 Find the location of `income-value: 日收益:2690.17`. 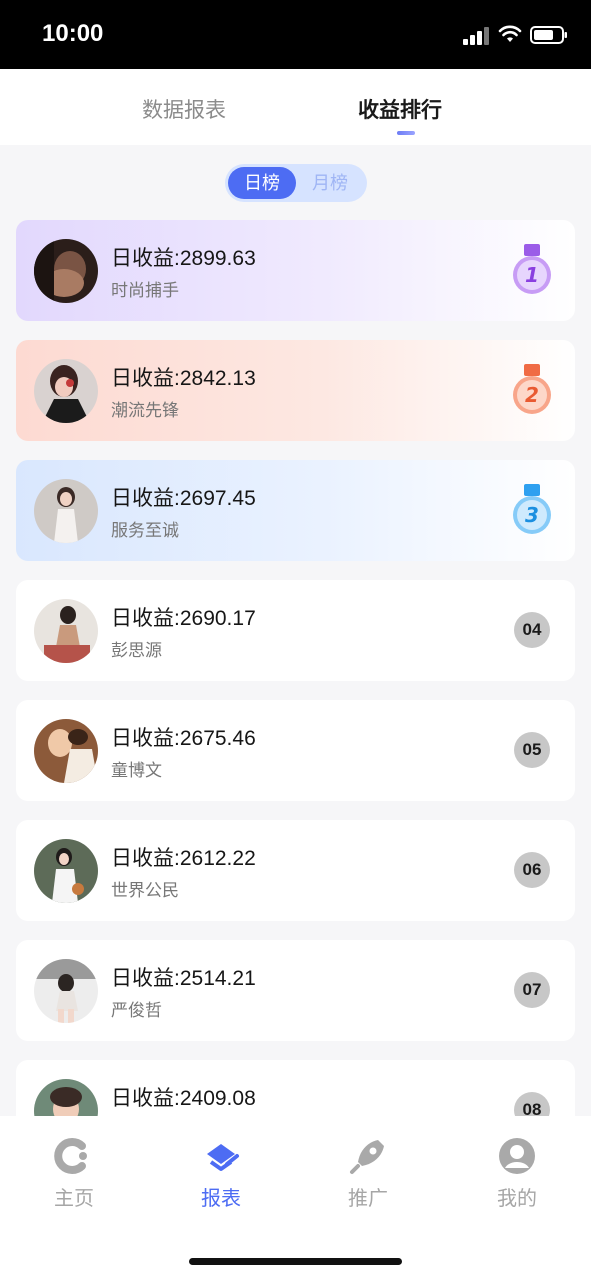

income-value: 日收益:2690.17 is located at coordinates (183, 618).